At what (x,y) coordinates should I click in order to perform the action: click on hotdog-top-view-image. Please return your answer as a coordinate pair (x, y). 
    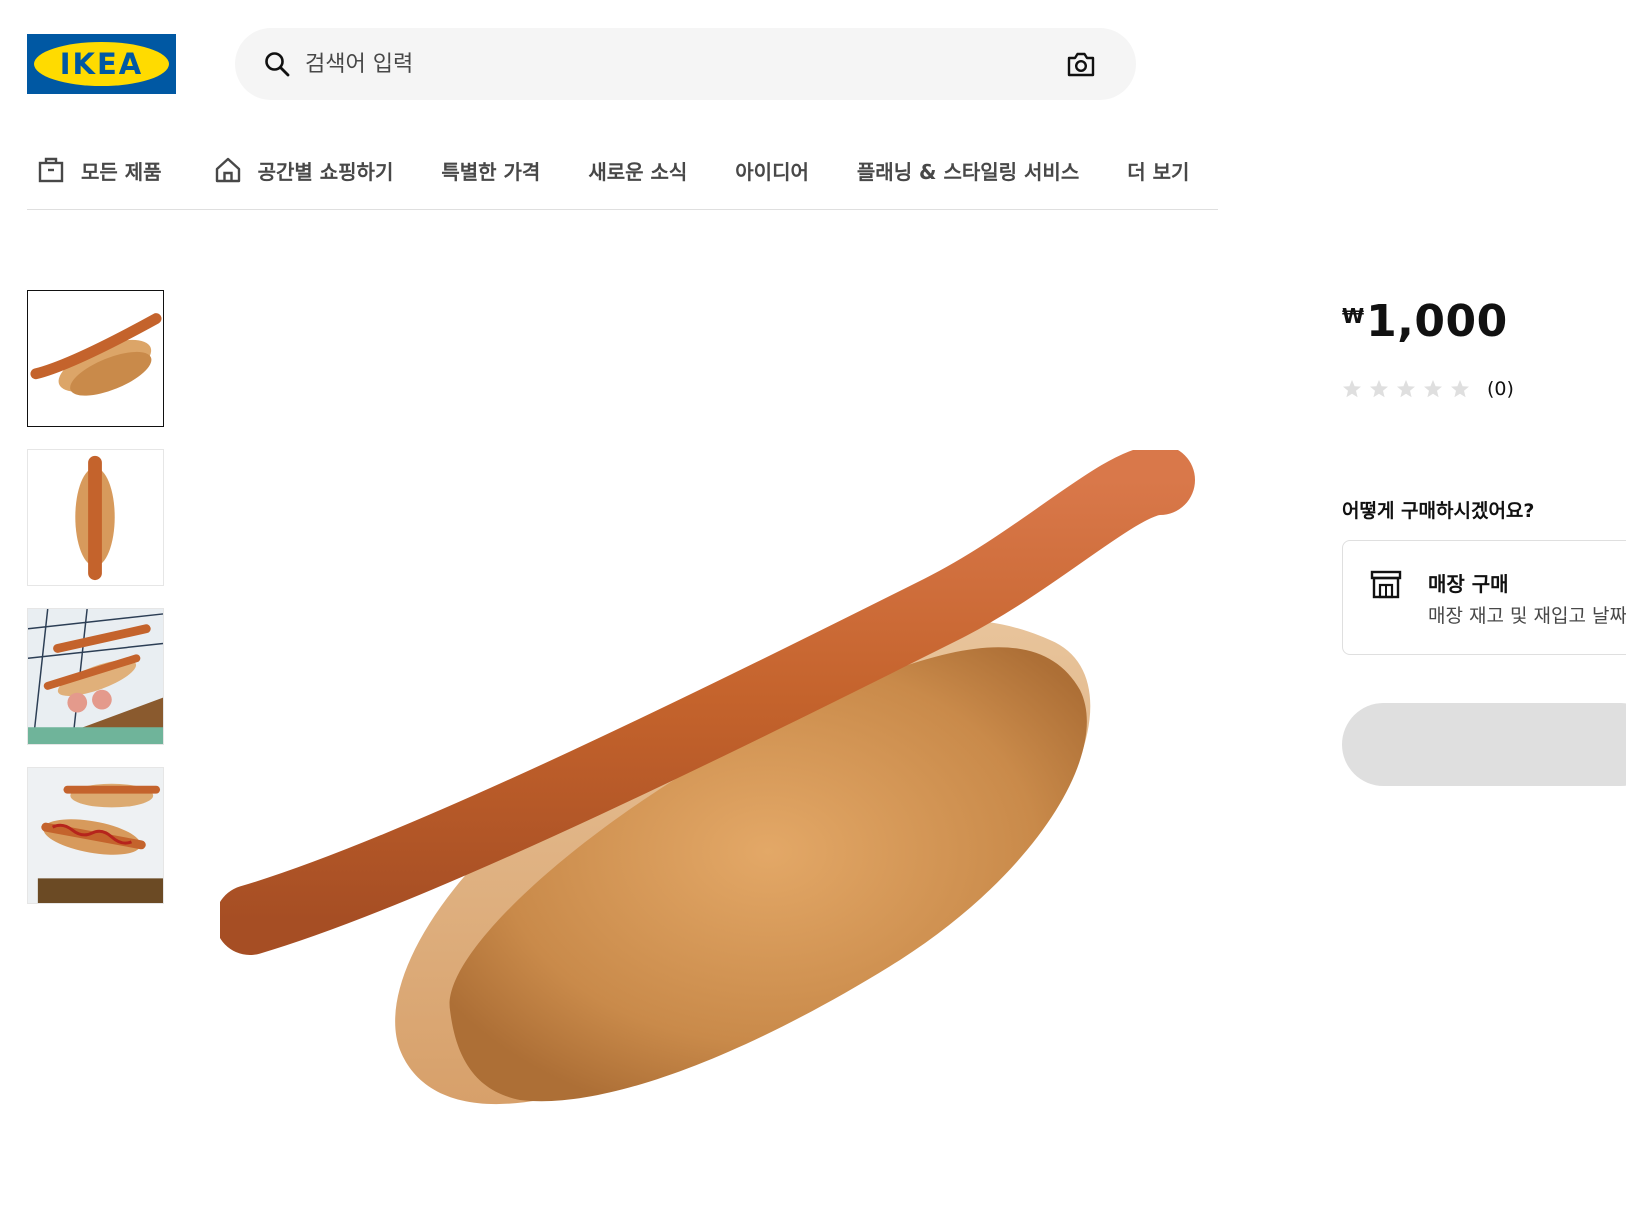
    Looking at the image, I should click on (95, 518).